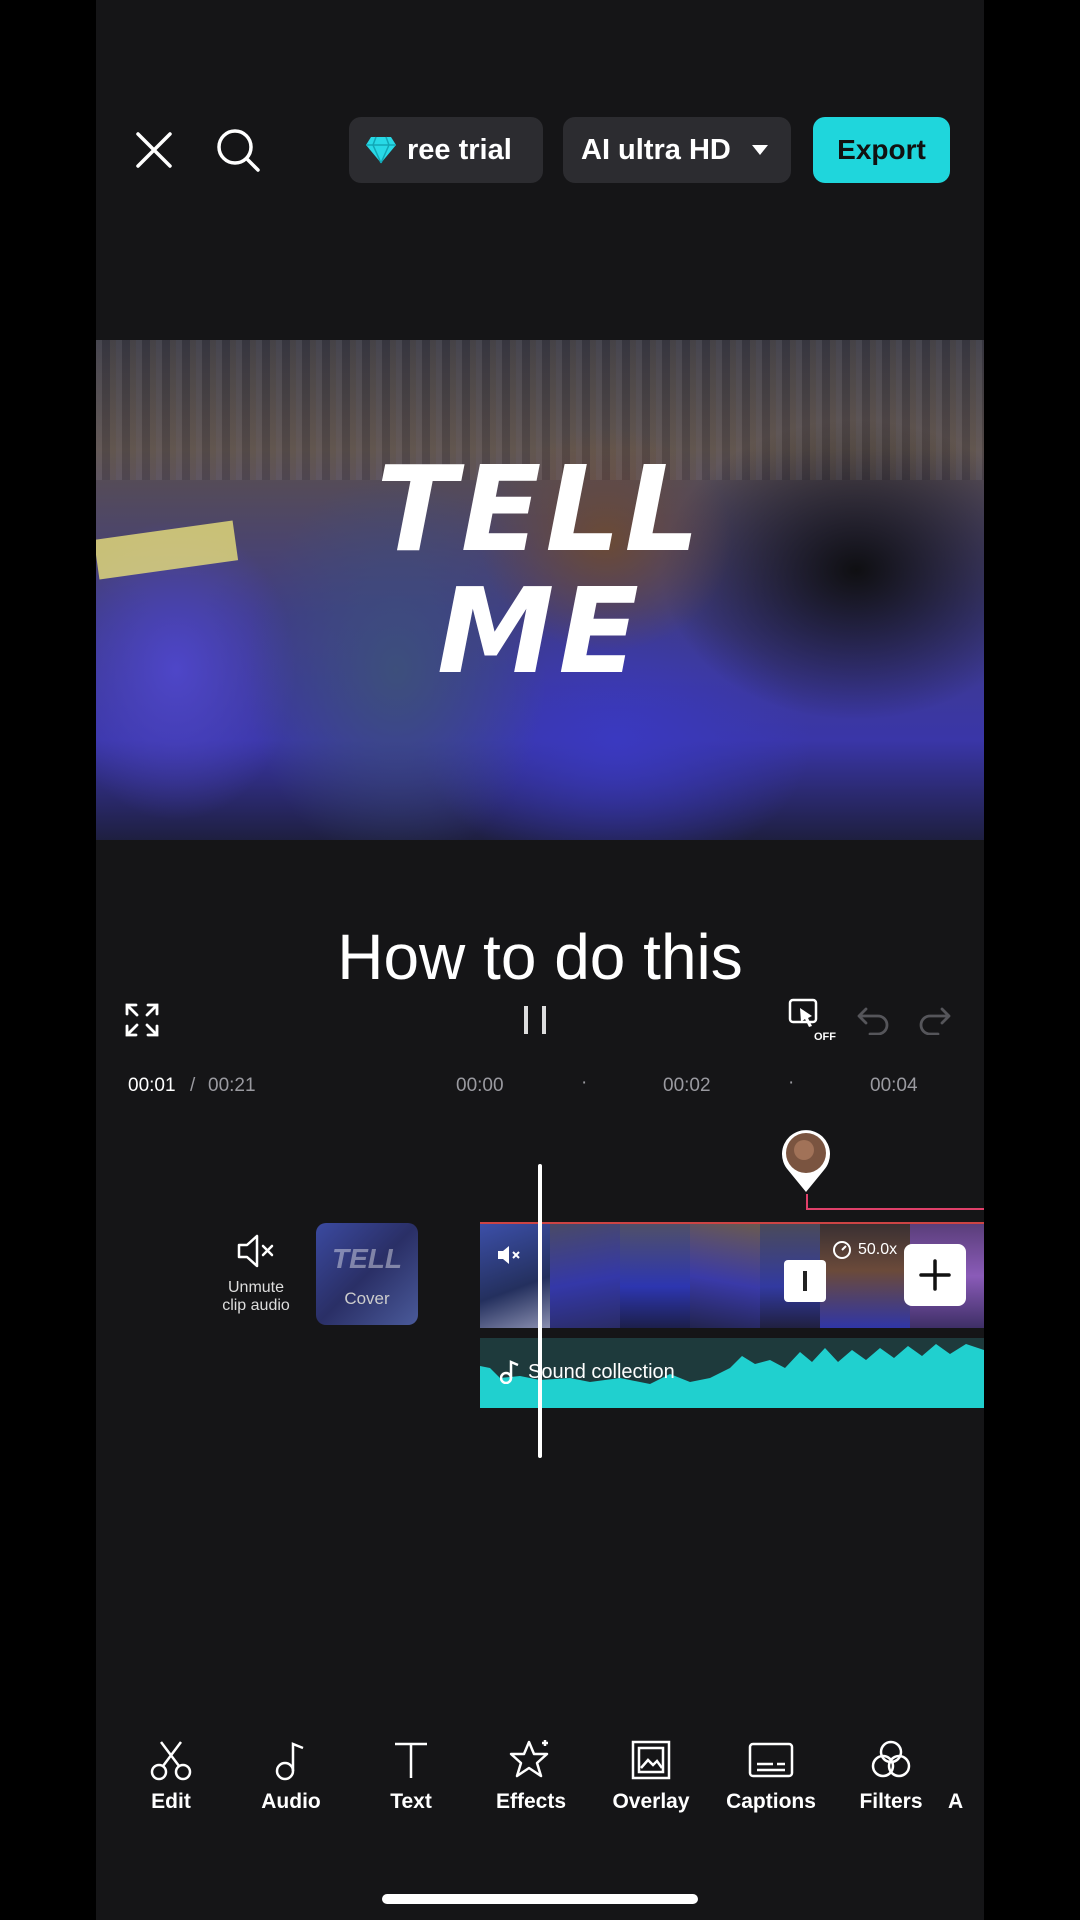 The image size is (1080, 1920). I want to click on tool-text: Text, so click(411, 1776).